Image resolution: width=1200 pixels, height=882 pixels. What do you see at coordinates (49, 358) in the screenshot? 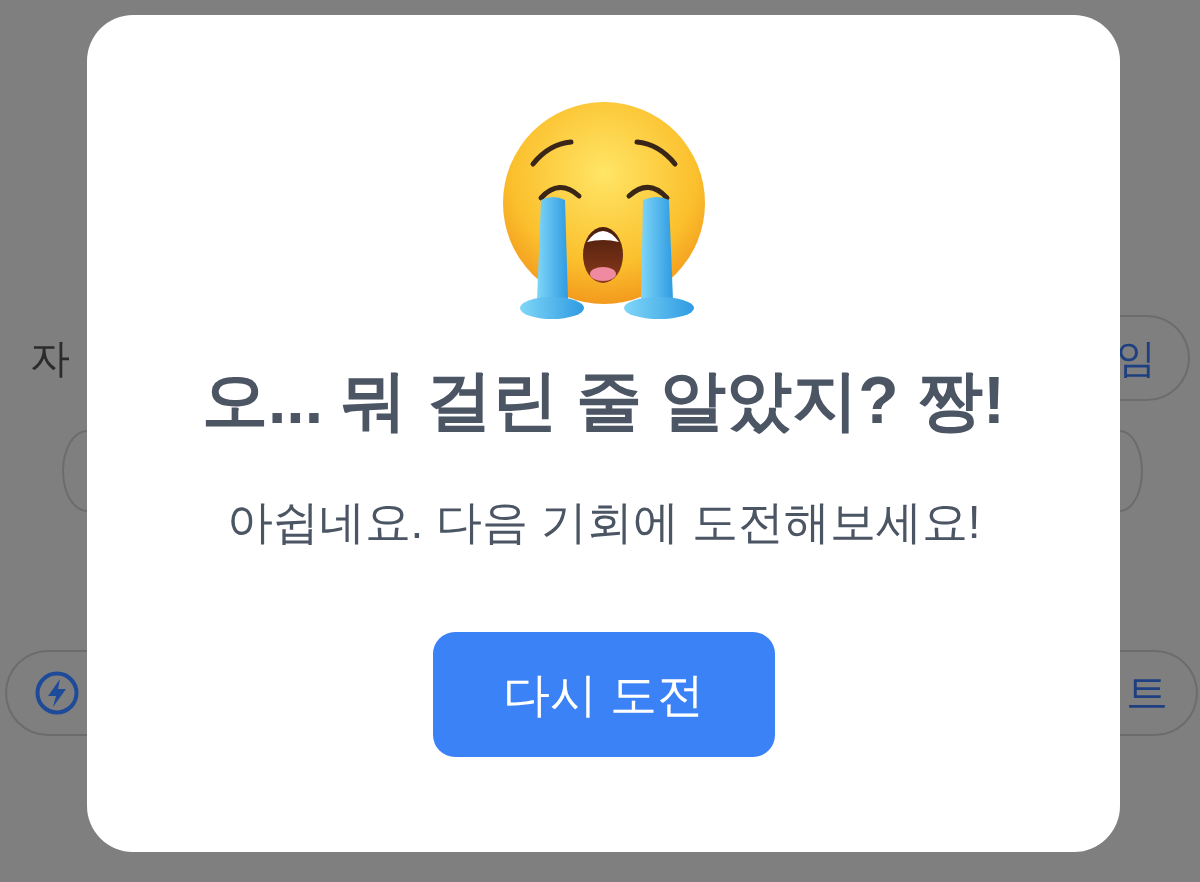
I see `page-heading: 자` at bounding box center [49, 358].